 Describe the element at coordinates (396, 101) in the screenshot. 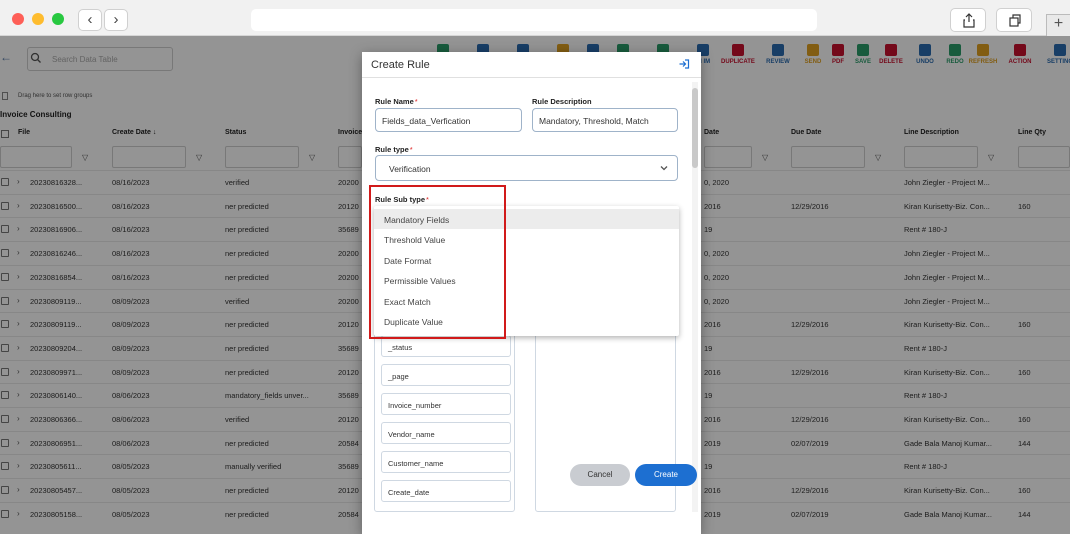

I see `rule-name-label: Rule Name*` at that location.